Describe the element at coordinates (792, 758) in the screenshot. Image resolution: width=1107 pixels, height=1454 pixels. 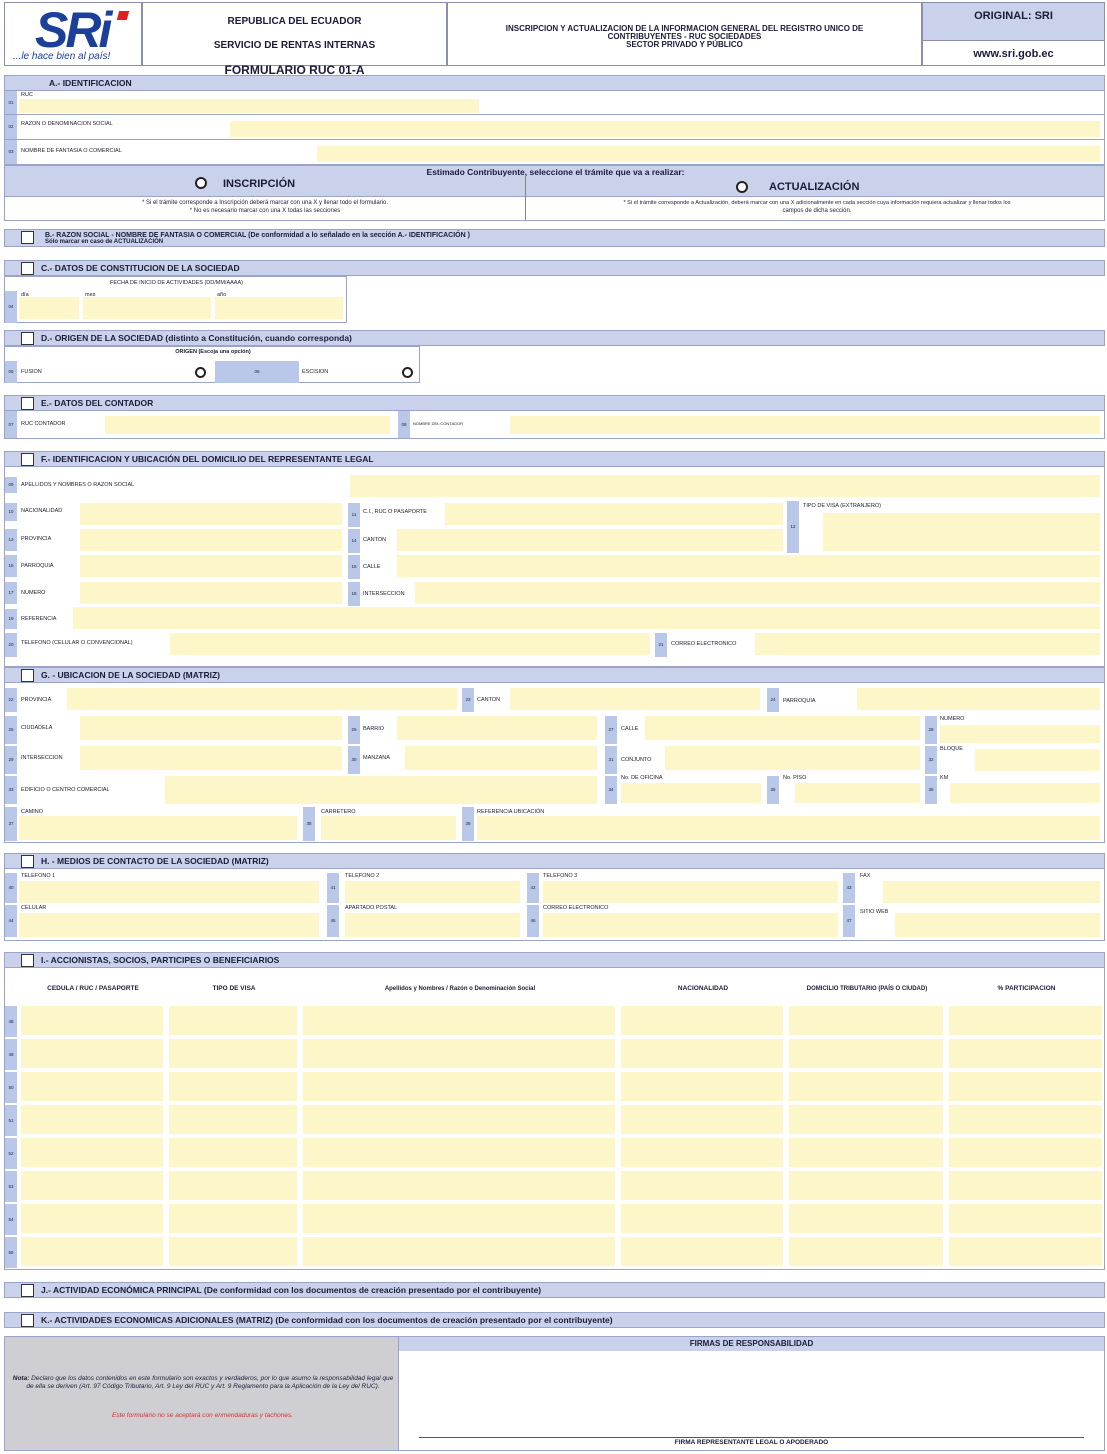
I see `conjunto-input` at that location.